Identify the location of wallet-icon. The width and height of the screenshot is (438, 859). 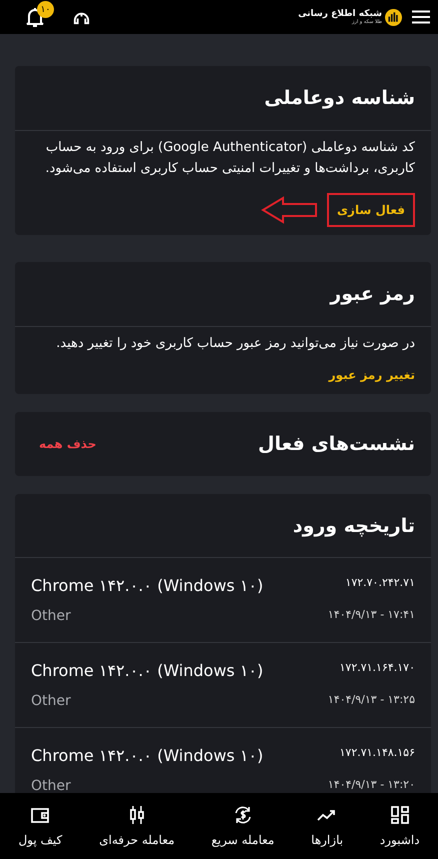
(40, 815).